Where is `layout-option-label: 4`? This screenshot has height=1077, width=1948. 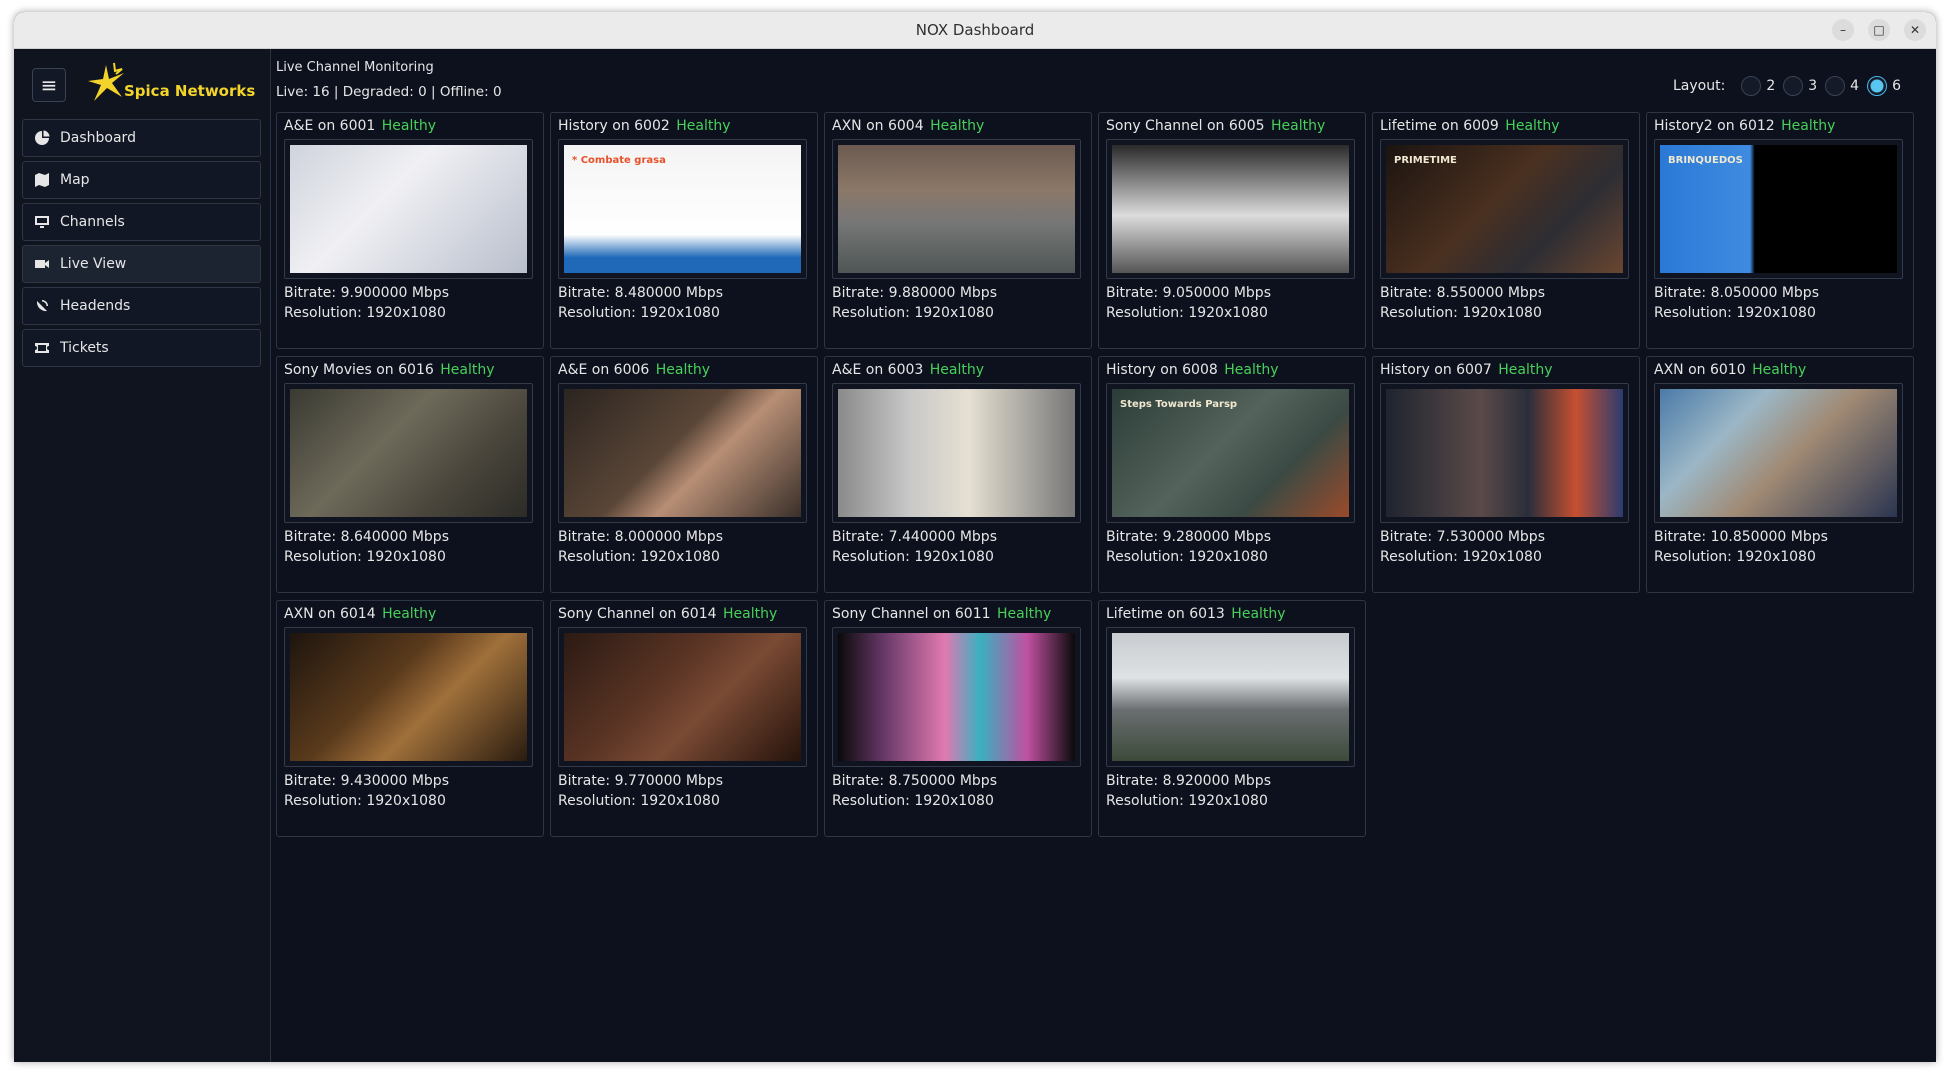 layout-option-label: 4 is located at coordinates (1855, 86).